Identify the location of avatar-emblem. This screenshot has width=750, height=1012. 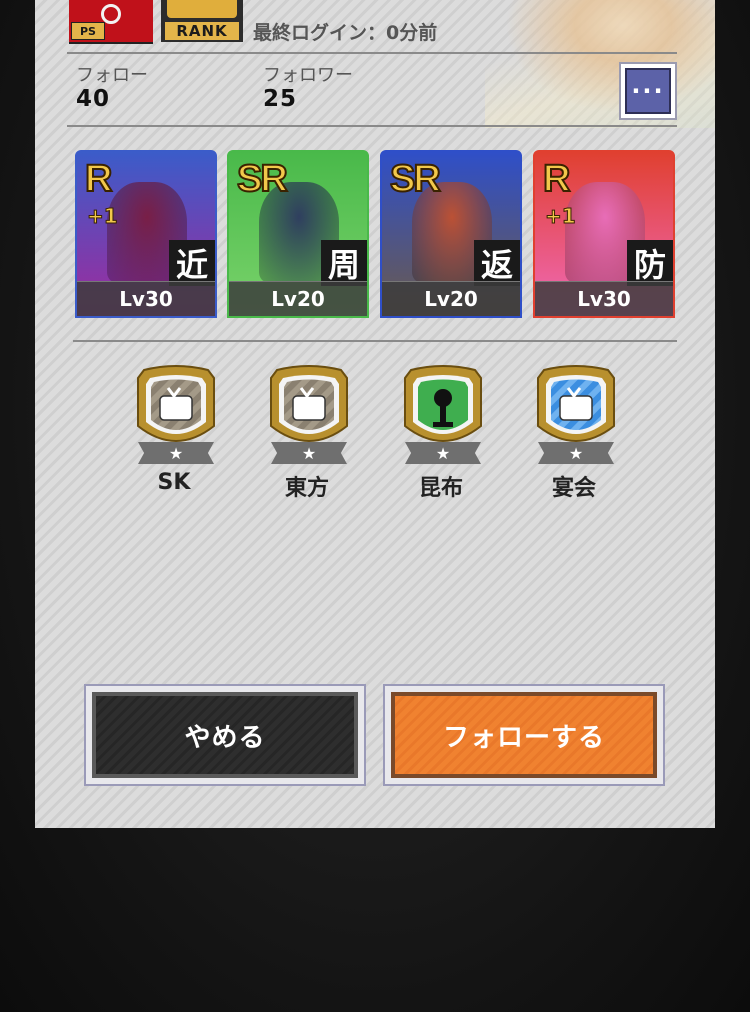
(111, 14).